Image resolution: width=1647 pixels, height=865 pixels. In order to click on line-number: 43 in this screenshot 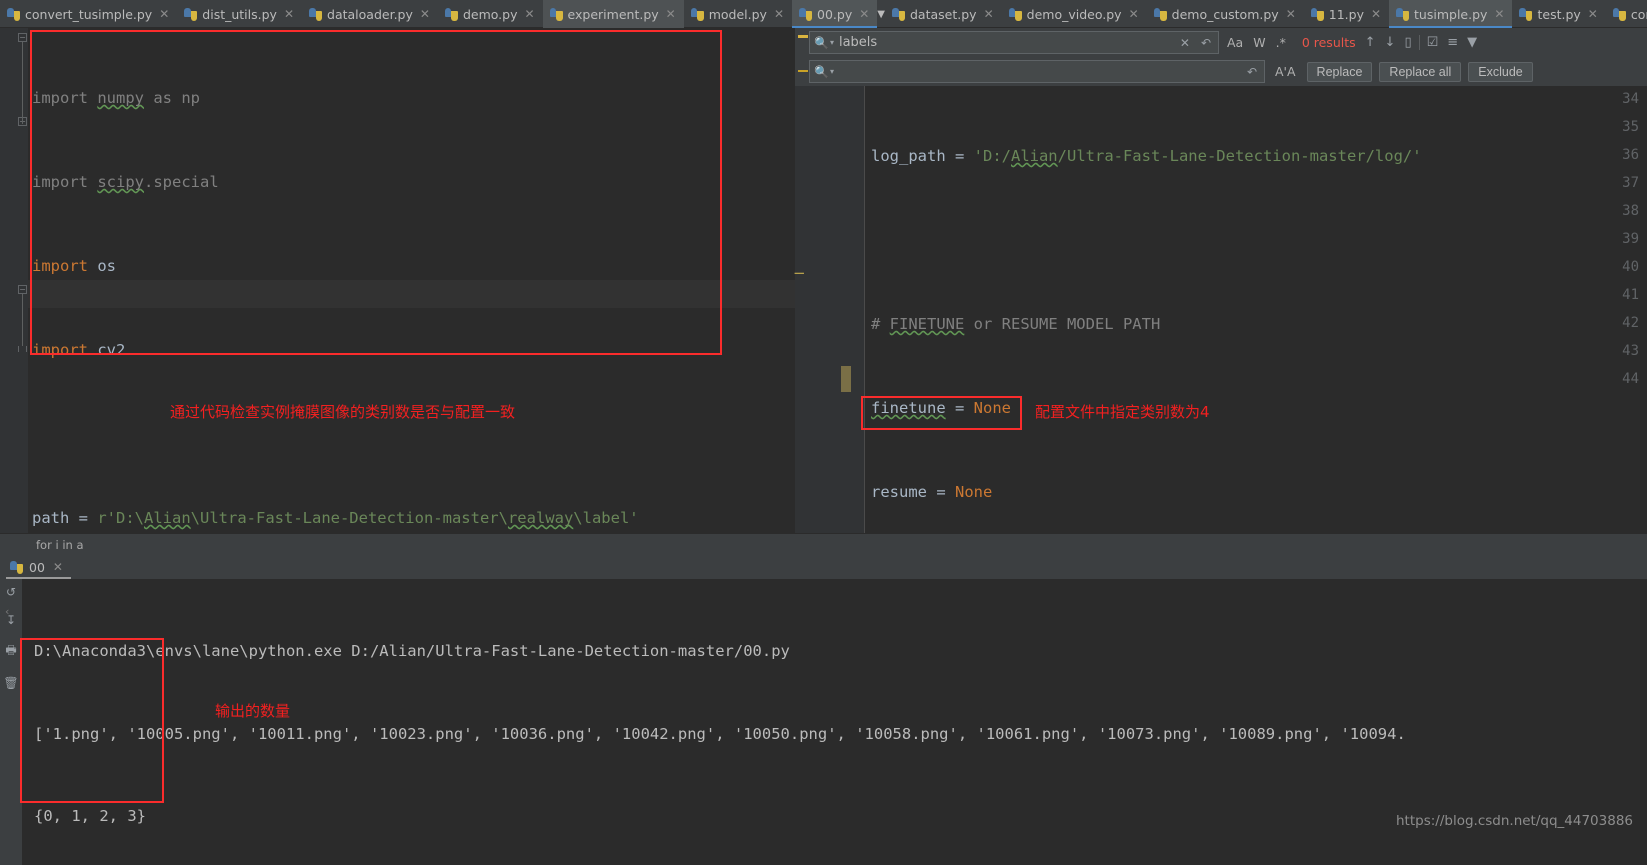, I will do `click(1630, 351)`.